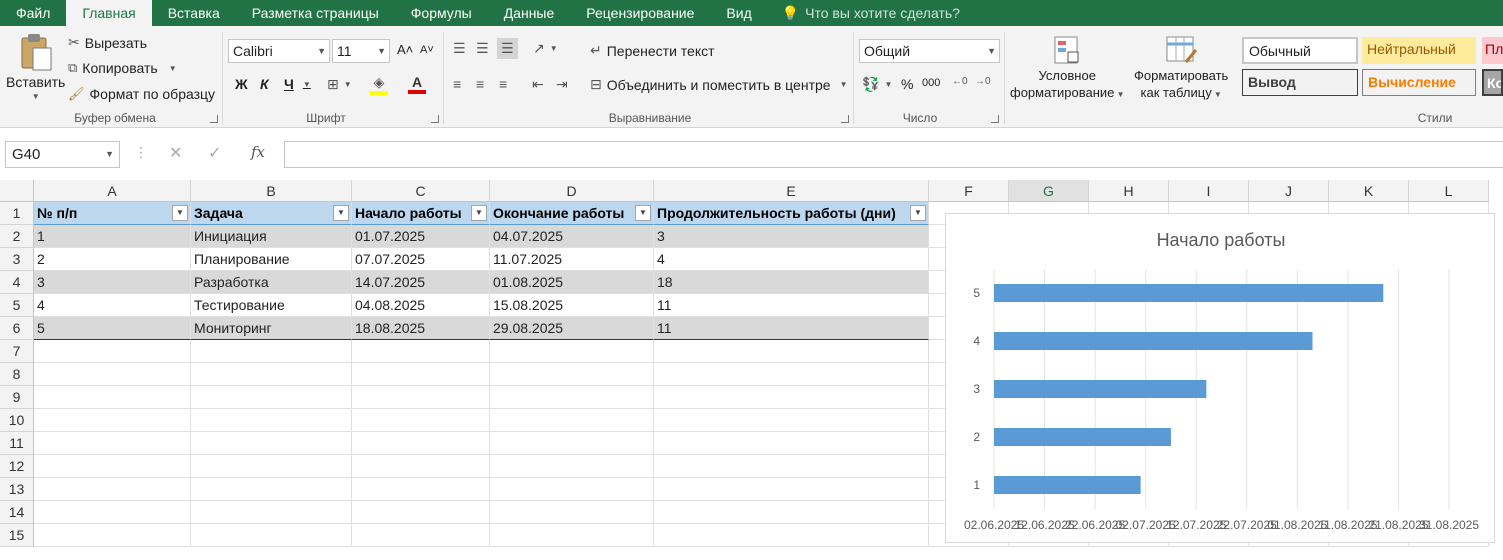 This screenshot has width=1503, height=560. I want to click on font-name-combo: Calibri ▼, so click(279, 51).